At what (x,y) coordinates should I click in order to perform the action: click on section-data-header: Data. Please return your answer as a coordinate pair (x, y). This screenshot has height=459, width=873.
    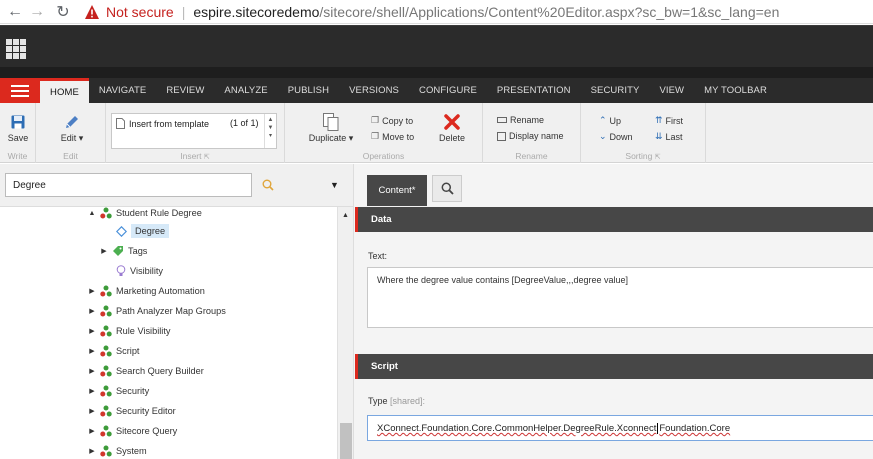
    Looking at the image, I should click on (614, 219).